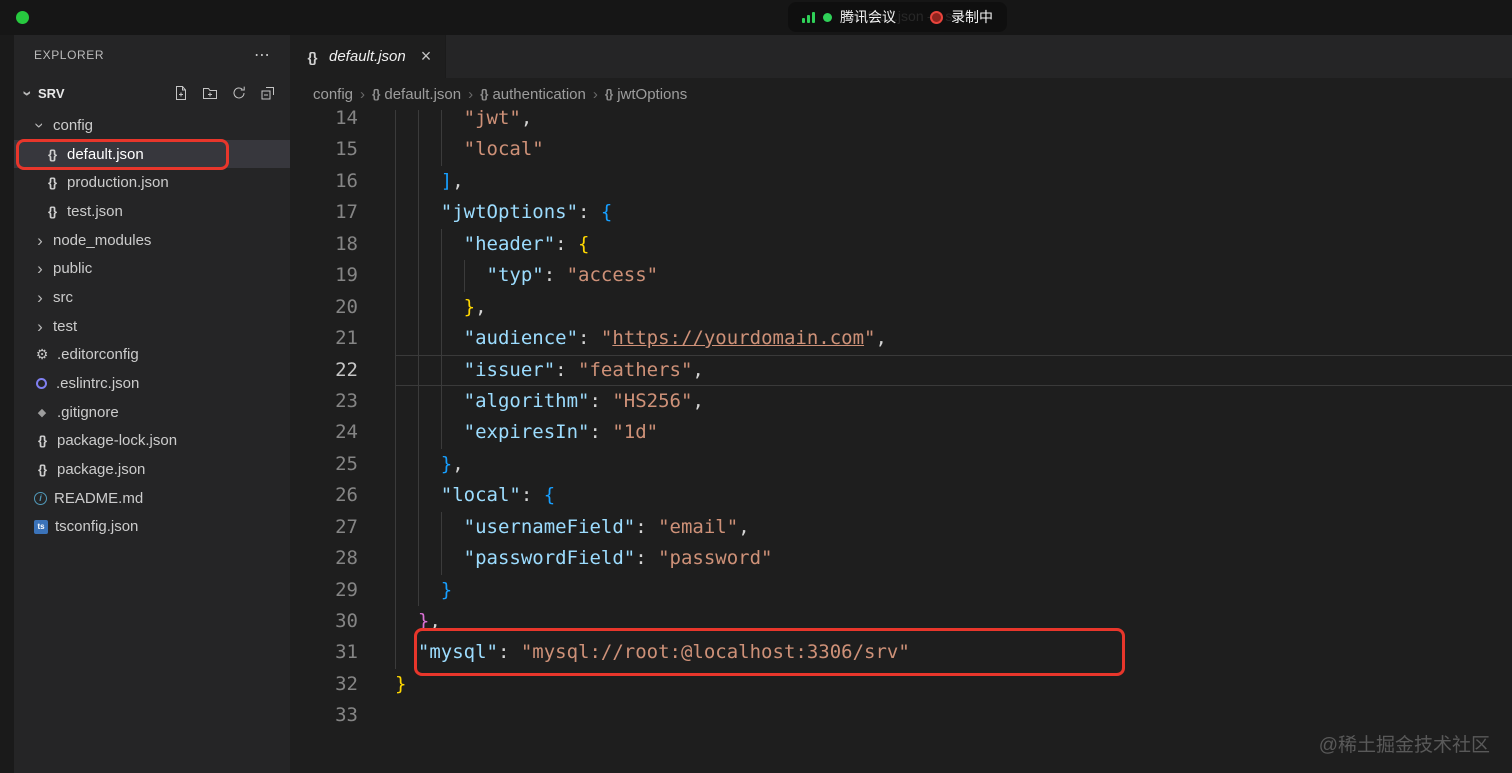 Image resolution: width=1512 pixels, height=773 pixels. I want to click on code-line-28: 28 "passwordField": "password", so click(901, 559).